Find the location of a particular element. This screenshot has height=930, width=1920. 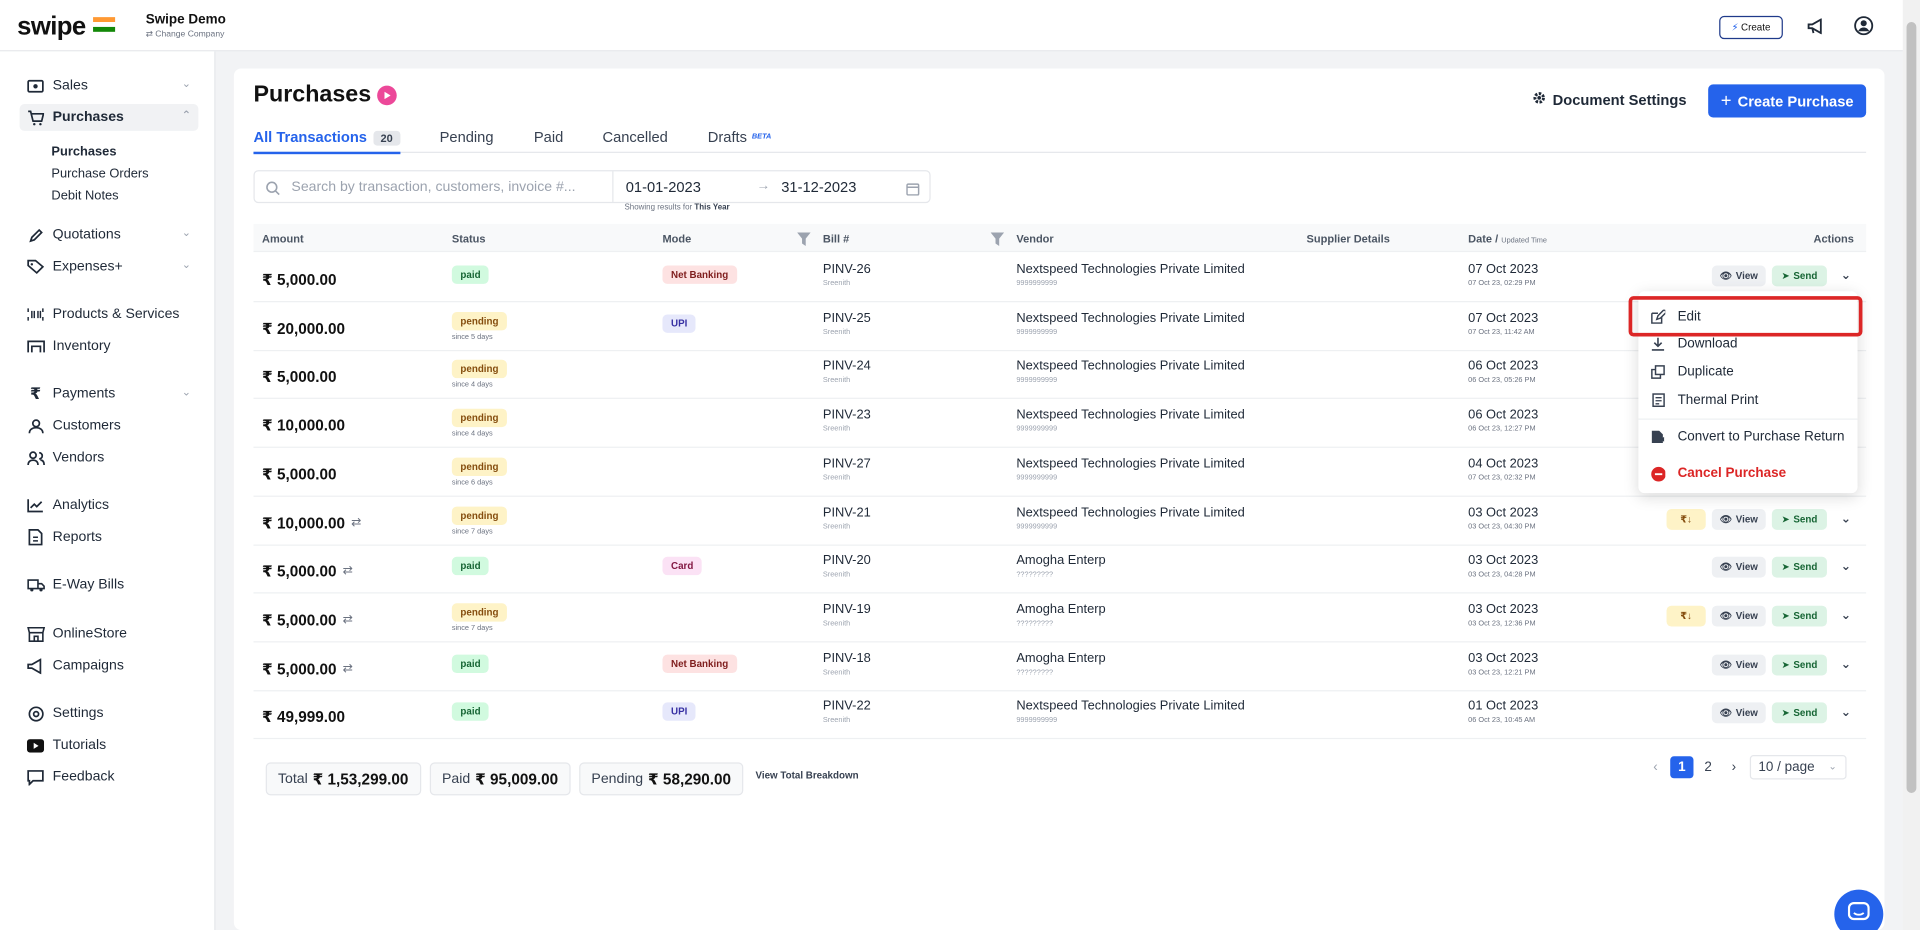

sidebar-item-quotations: Quotations ⌄ is located at coordinates (109, 234).